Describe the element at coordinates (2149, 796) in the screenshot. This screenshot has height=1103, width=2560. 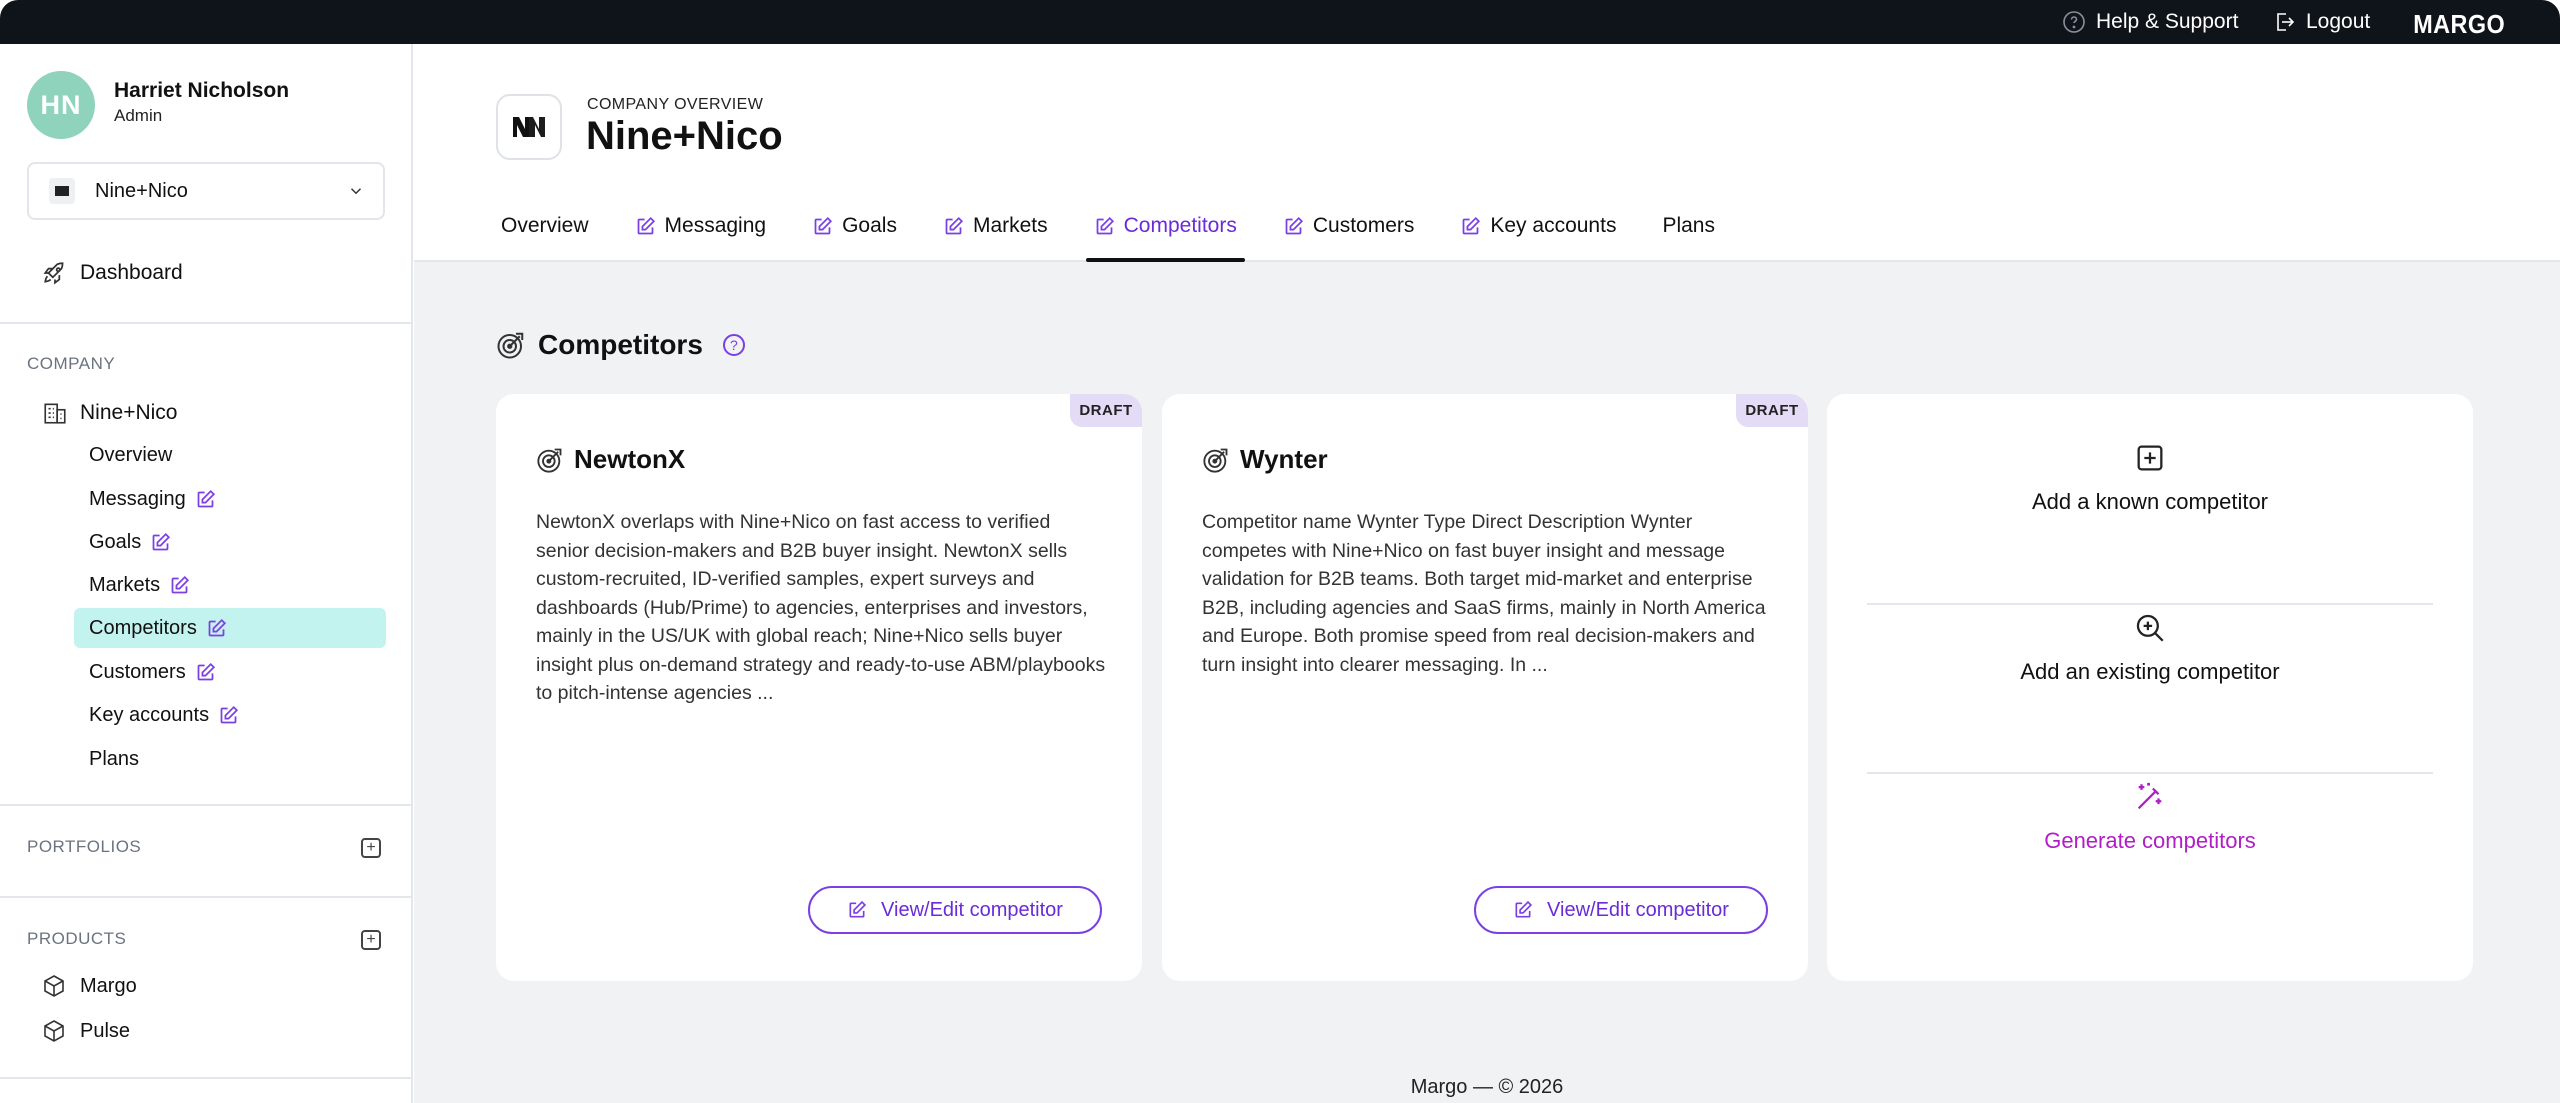
I see `magic-wand-icon` at that location.